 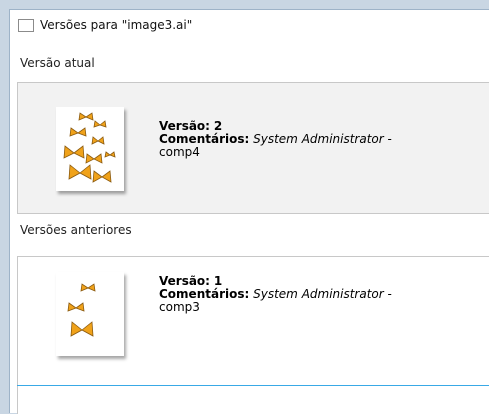 What do you see at coordinates (249, 25) in the screenshot?
I see `panel-titlebar: Versões para "image3.ai"` at bounding box center [249, 25].